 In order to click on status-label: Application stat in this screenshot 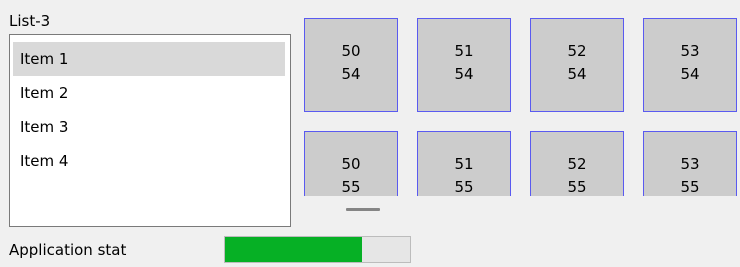, I will do `click(68, 250)`.